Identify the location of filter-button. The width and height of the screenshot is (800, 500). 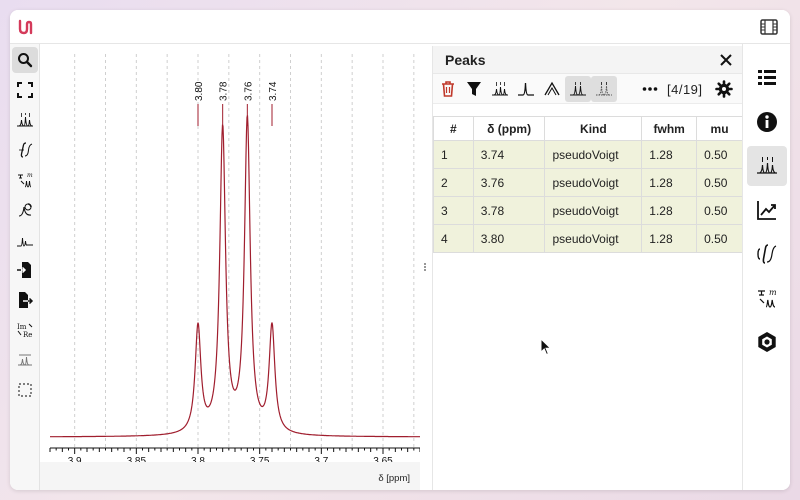
(474, 89).